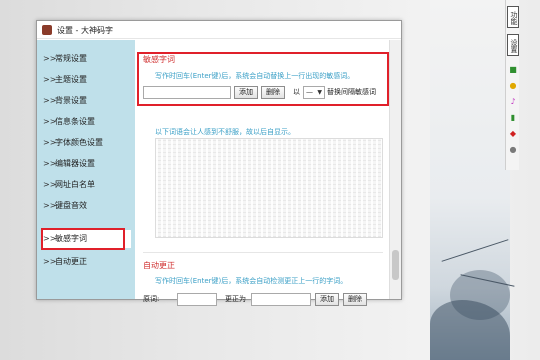 This screenshot has width=540, height=360. What do you see at coordinates (355, 299) in the screenshot?
I see `delete-autocorrect-button: 删除` at bounding box center [355, 299].